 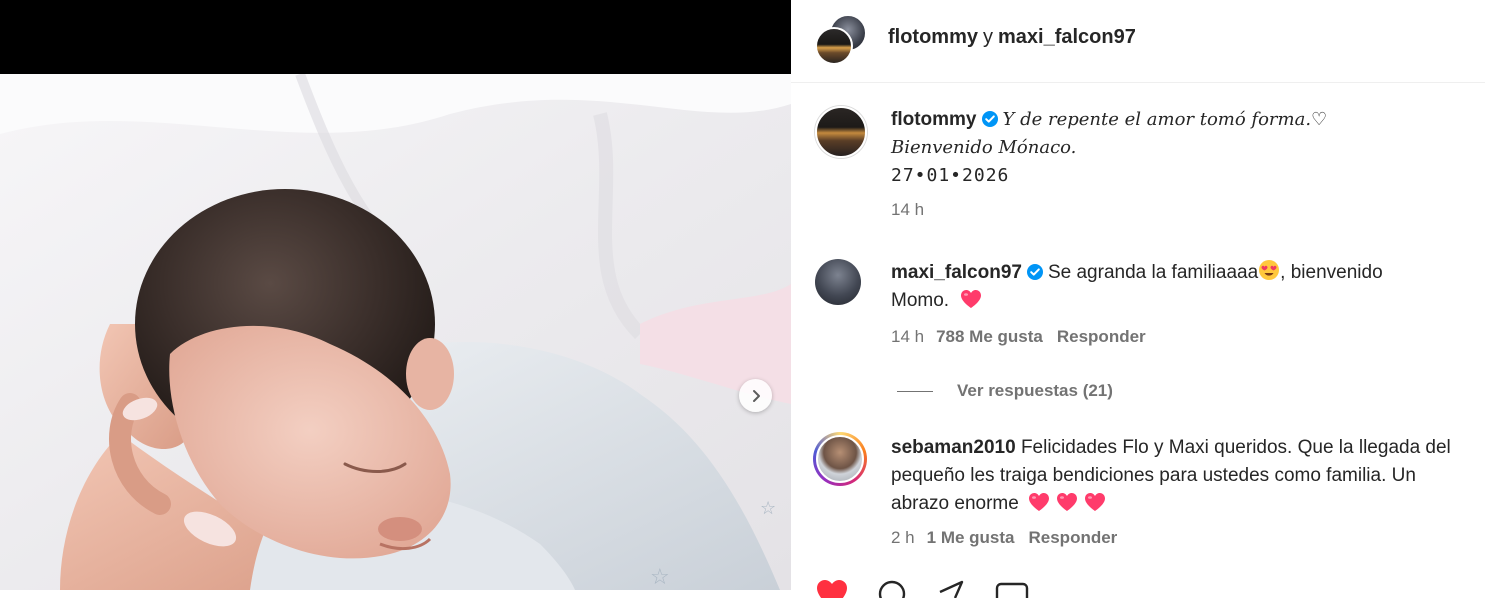 I want to click on comment-username: sebaman2010, so click(x=953, y=447).